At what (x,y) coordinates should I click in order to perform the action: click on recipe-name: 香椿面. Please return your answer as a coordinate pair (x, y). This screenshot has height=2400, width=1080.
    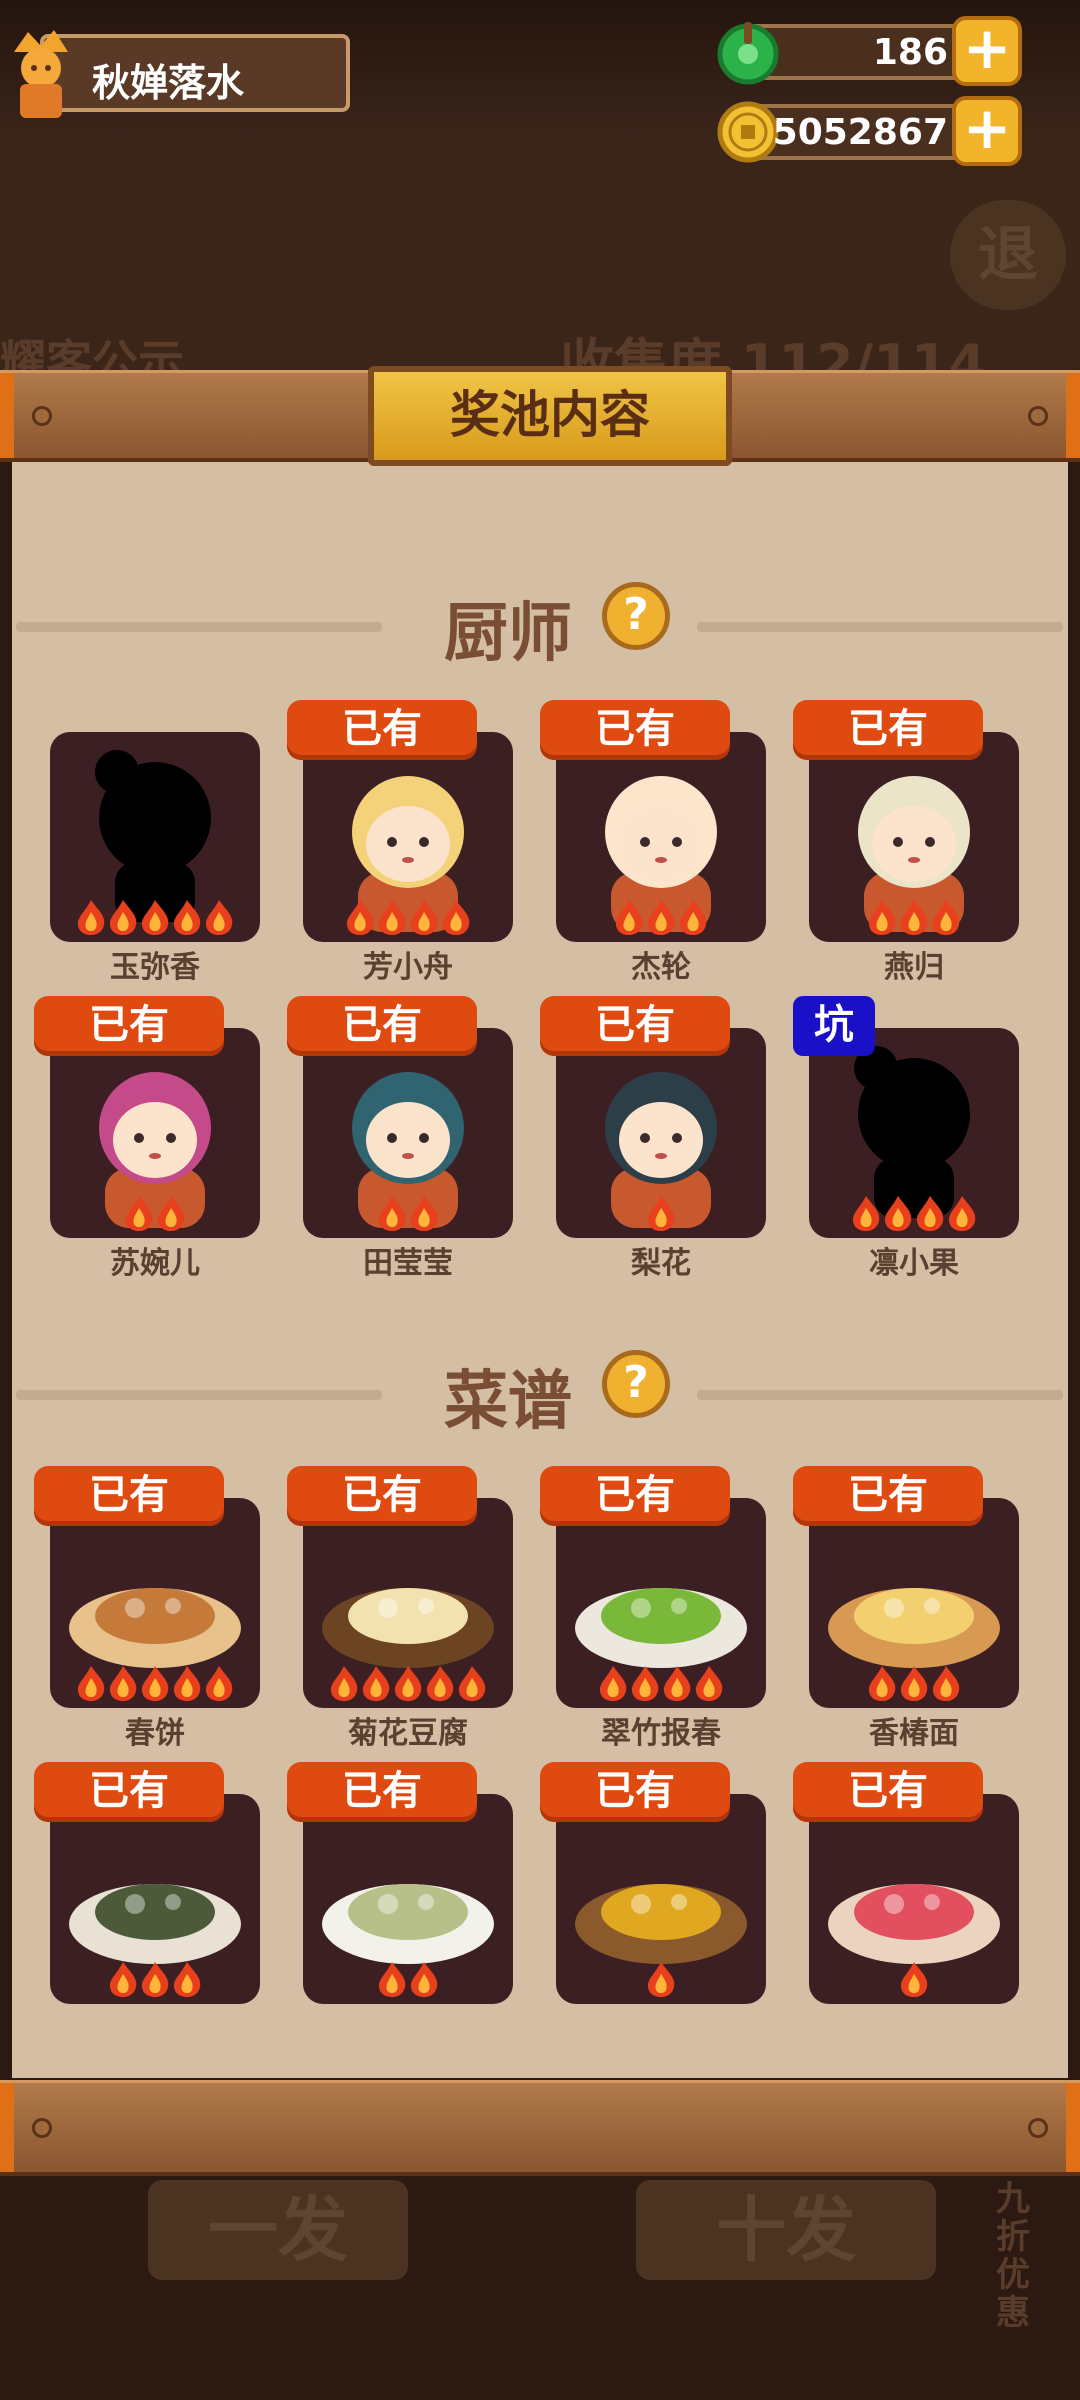
    Looking at the image, I should click on (914, 1733).